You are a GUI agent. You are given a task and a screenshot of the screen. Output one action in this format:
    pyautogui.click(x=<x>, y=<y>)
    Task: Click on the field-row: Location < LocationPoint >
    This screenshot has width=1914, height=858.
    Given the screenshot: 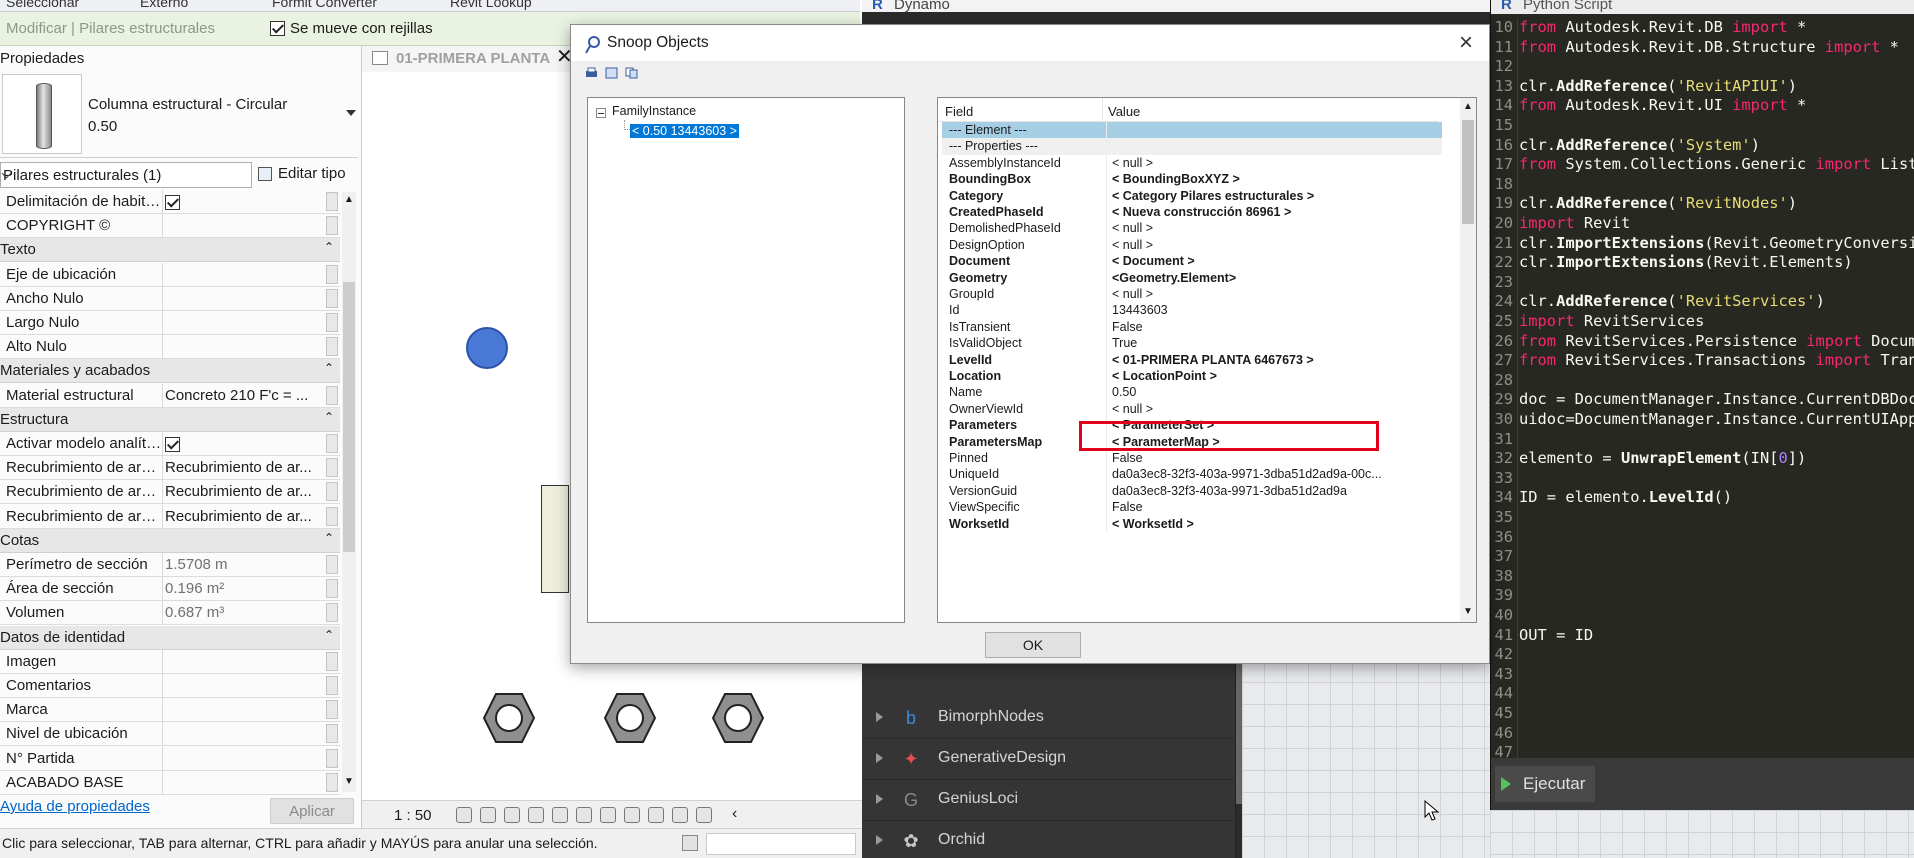 What is the action you would take?
    pyautogui.click(x=1192, y=376)
    